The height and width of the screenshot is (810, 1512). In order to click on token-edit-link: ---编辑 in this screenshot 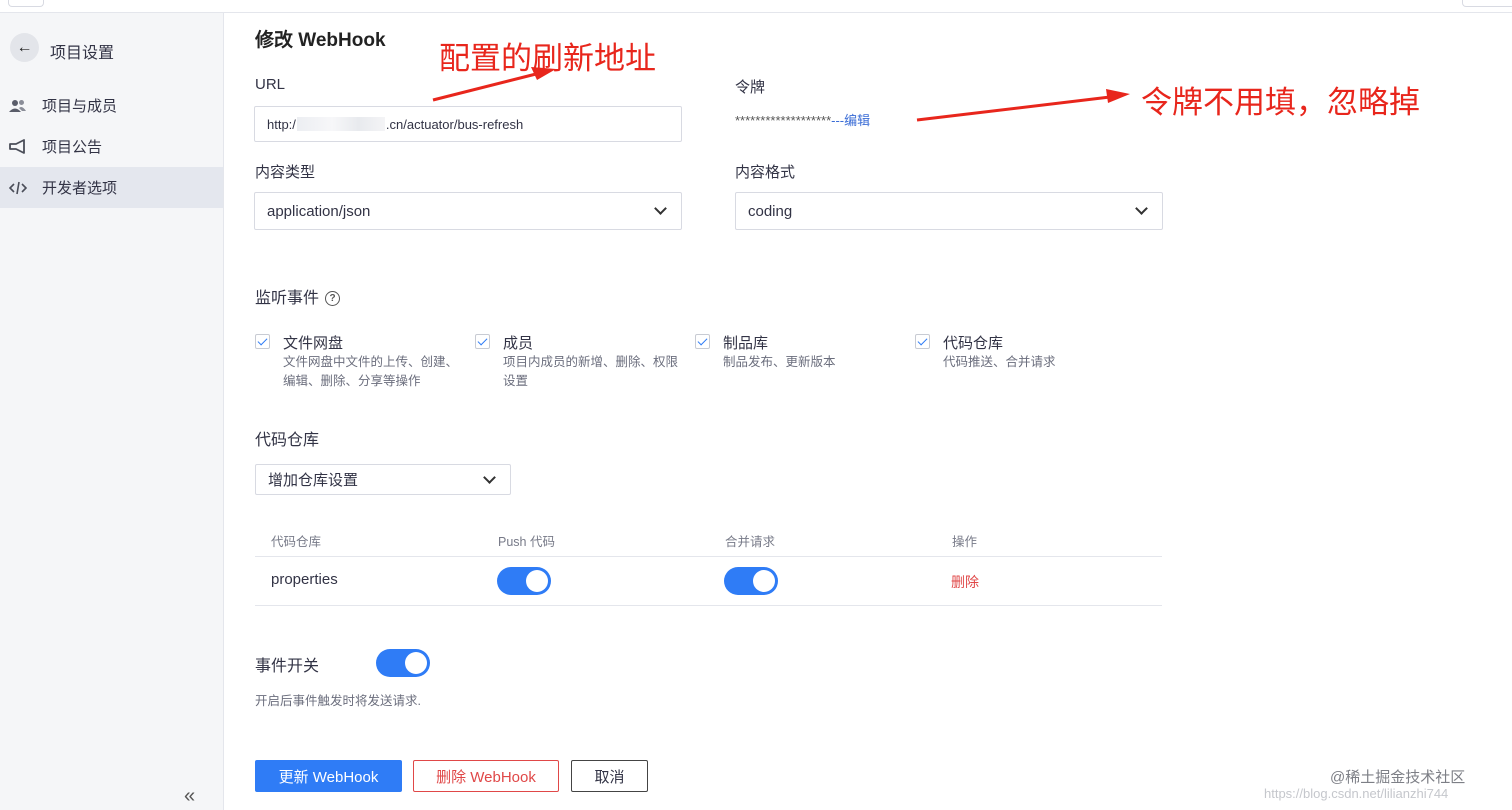, I will do `click(850, 120)`.